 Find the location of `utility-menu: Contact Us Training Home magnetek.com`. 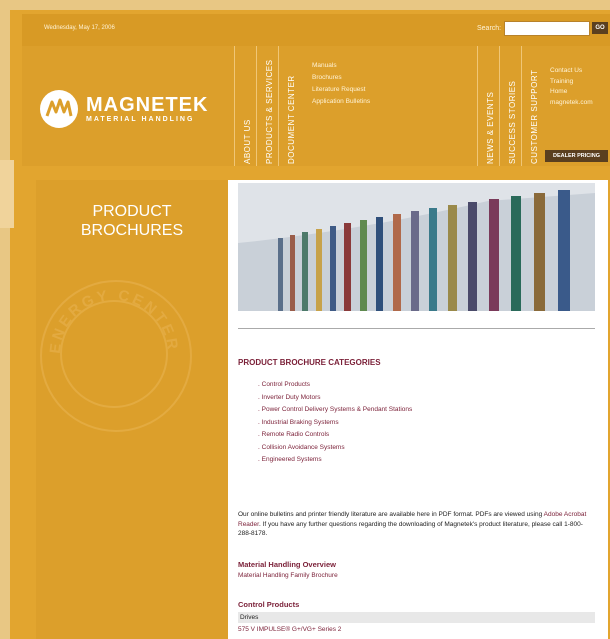

utility-menu: Contact Us Training Home magnetek.com is located at coordinates (571, 87).